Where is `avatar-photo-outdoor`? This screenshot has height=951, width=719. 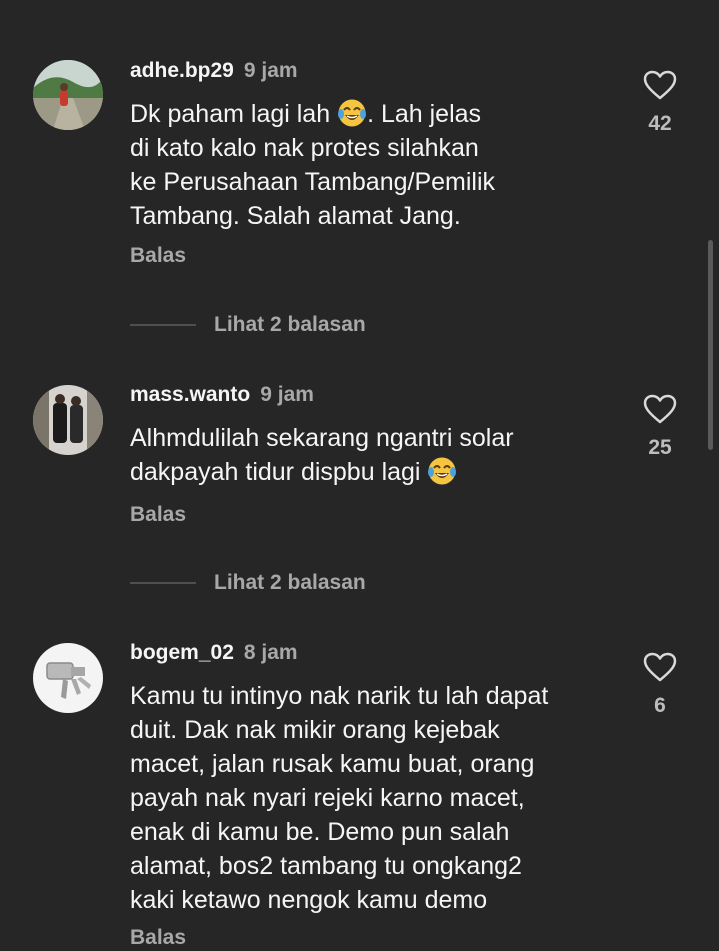 avatar-photo-outdoor is located at coordinates (68, 95).